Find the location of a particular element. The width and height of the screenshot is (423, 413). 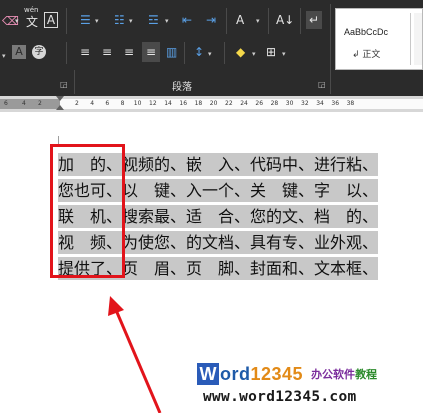

ruler-tick-label: 22 is located at coordinates (229, 103).